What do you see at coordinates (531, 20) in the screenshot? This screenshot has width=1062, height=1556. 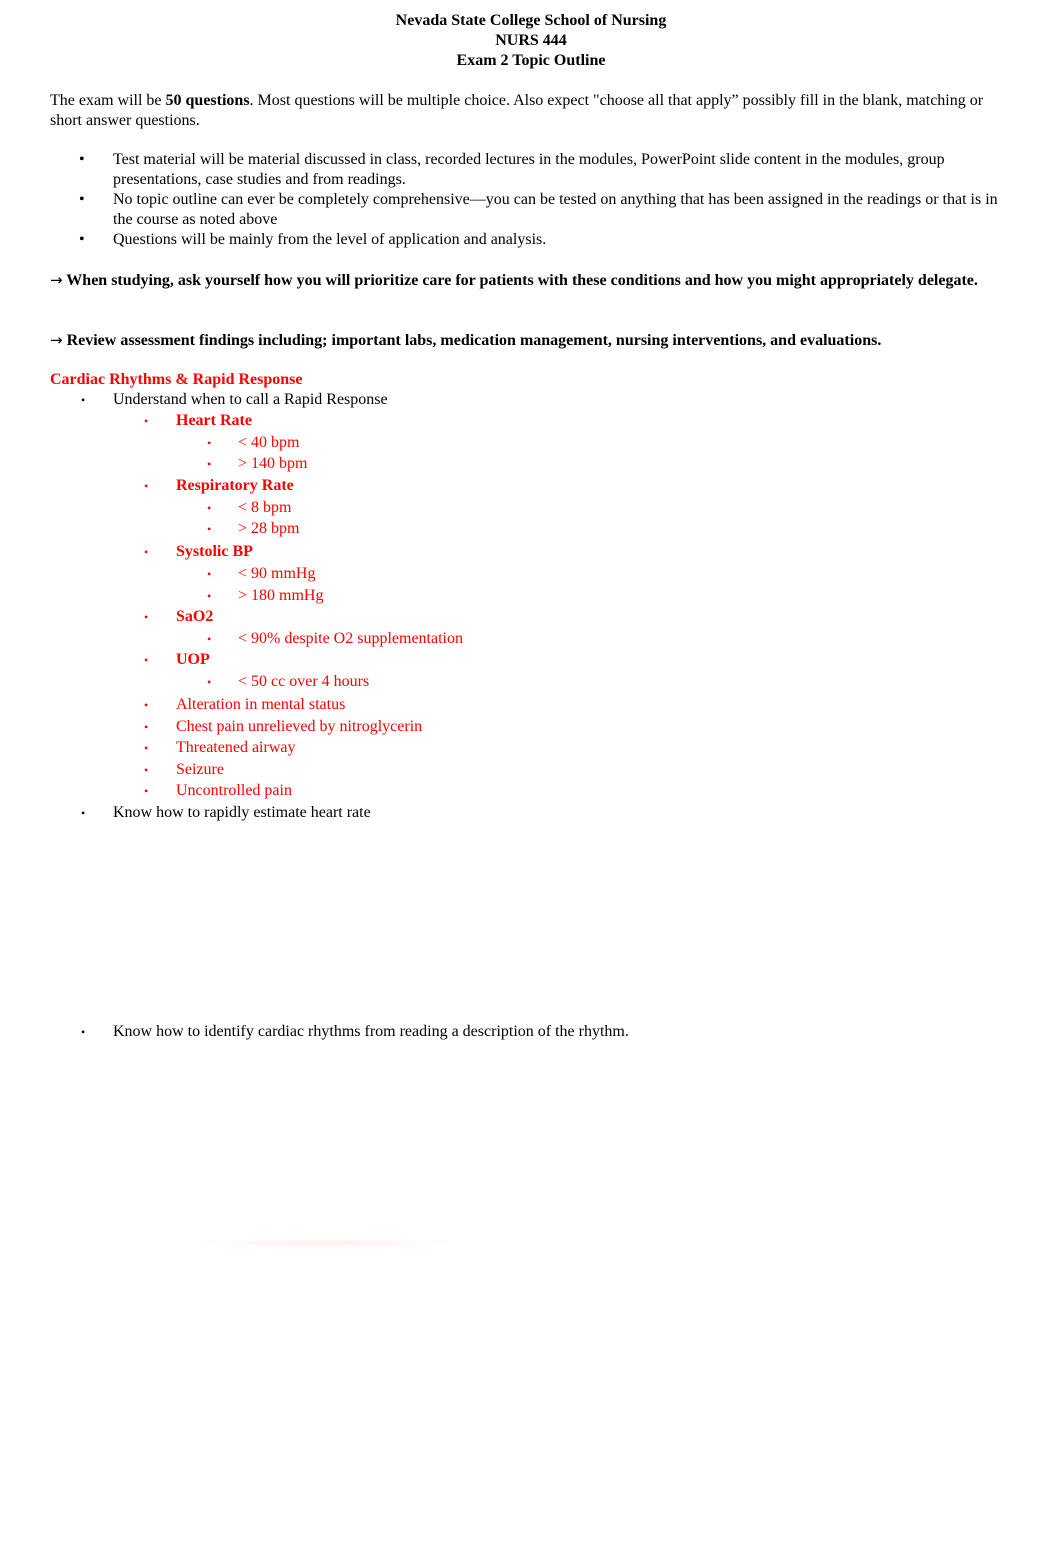 I see `school-name: Nevada State College School of Nursing` at bounding box center [531, 20].